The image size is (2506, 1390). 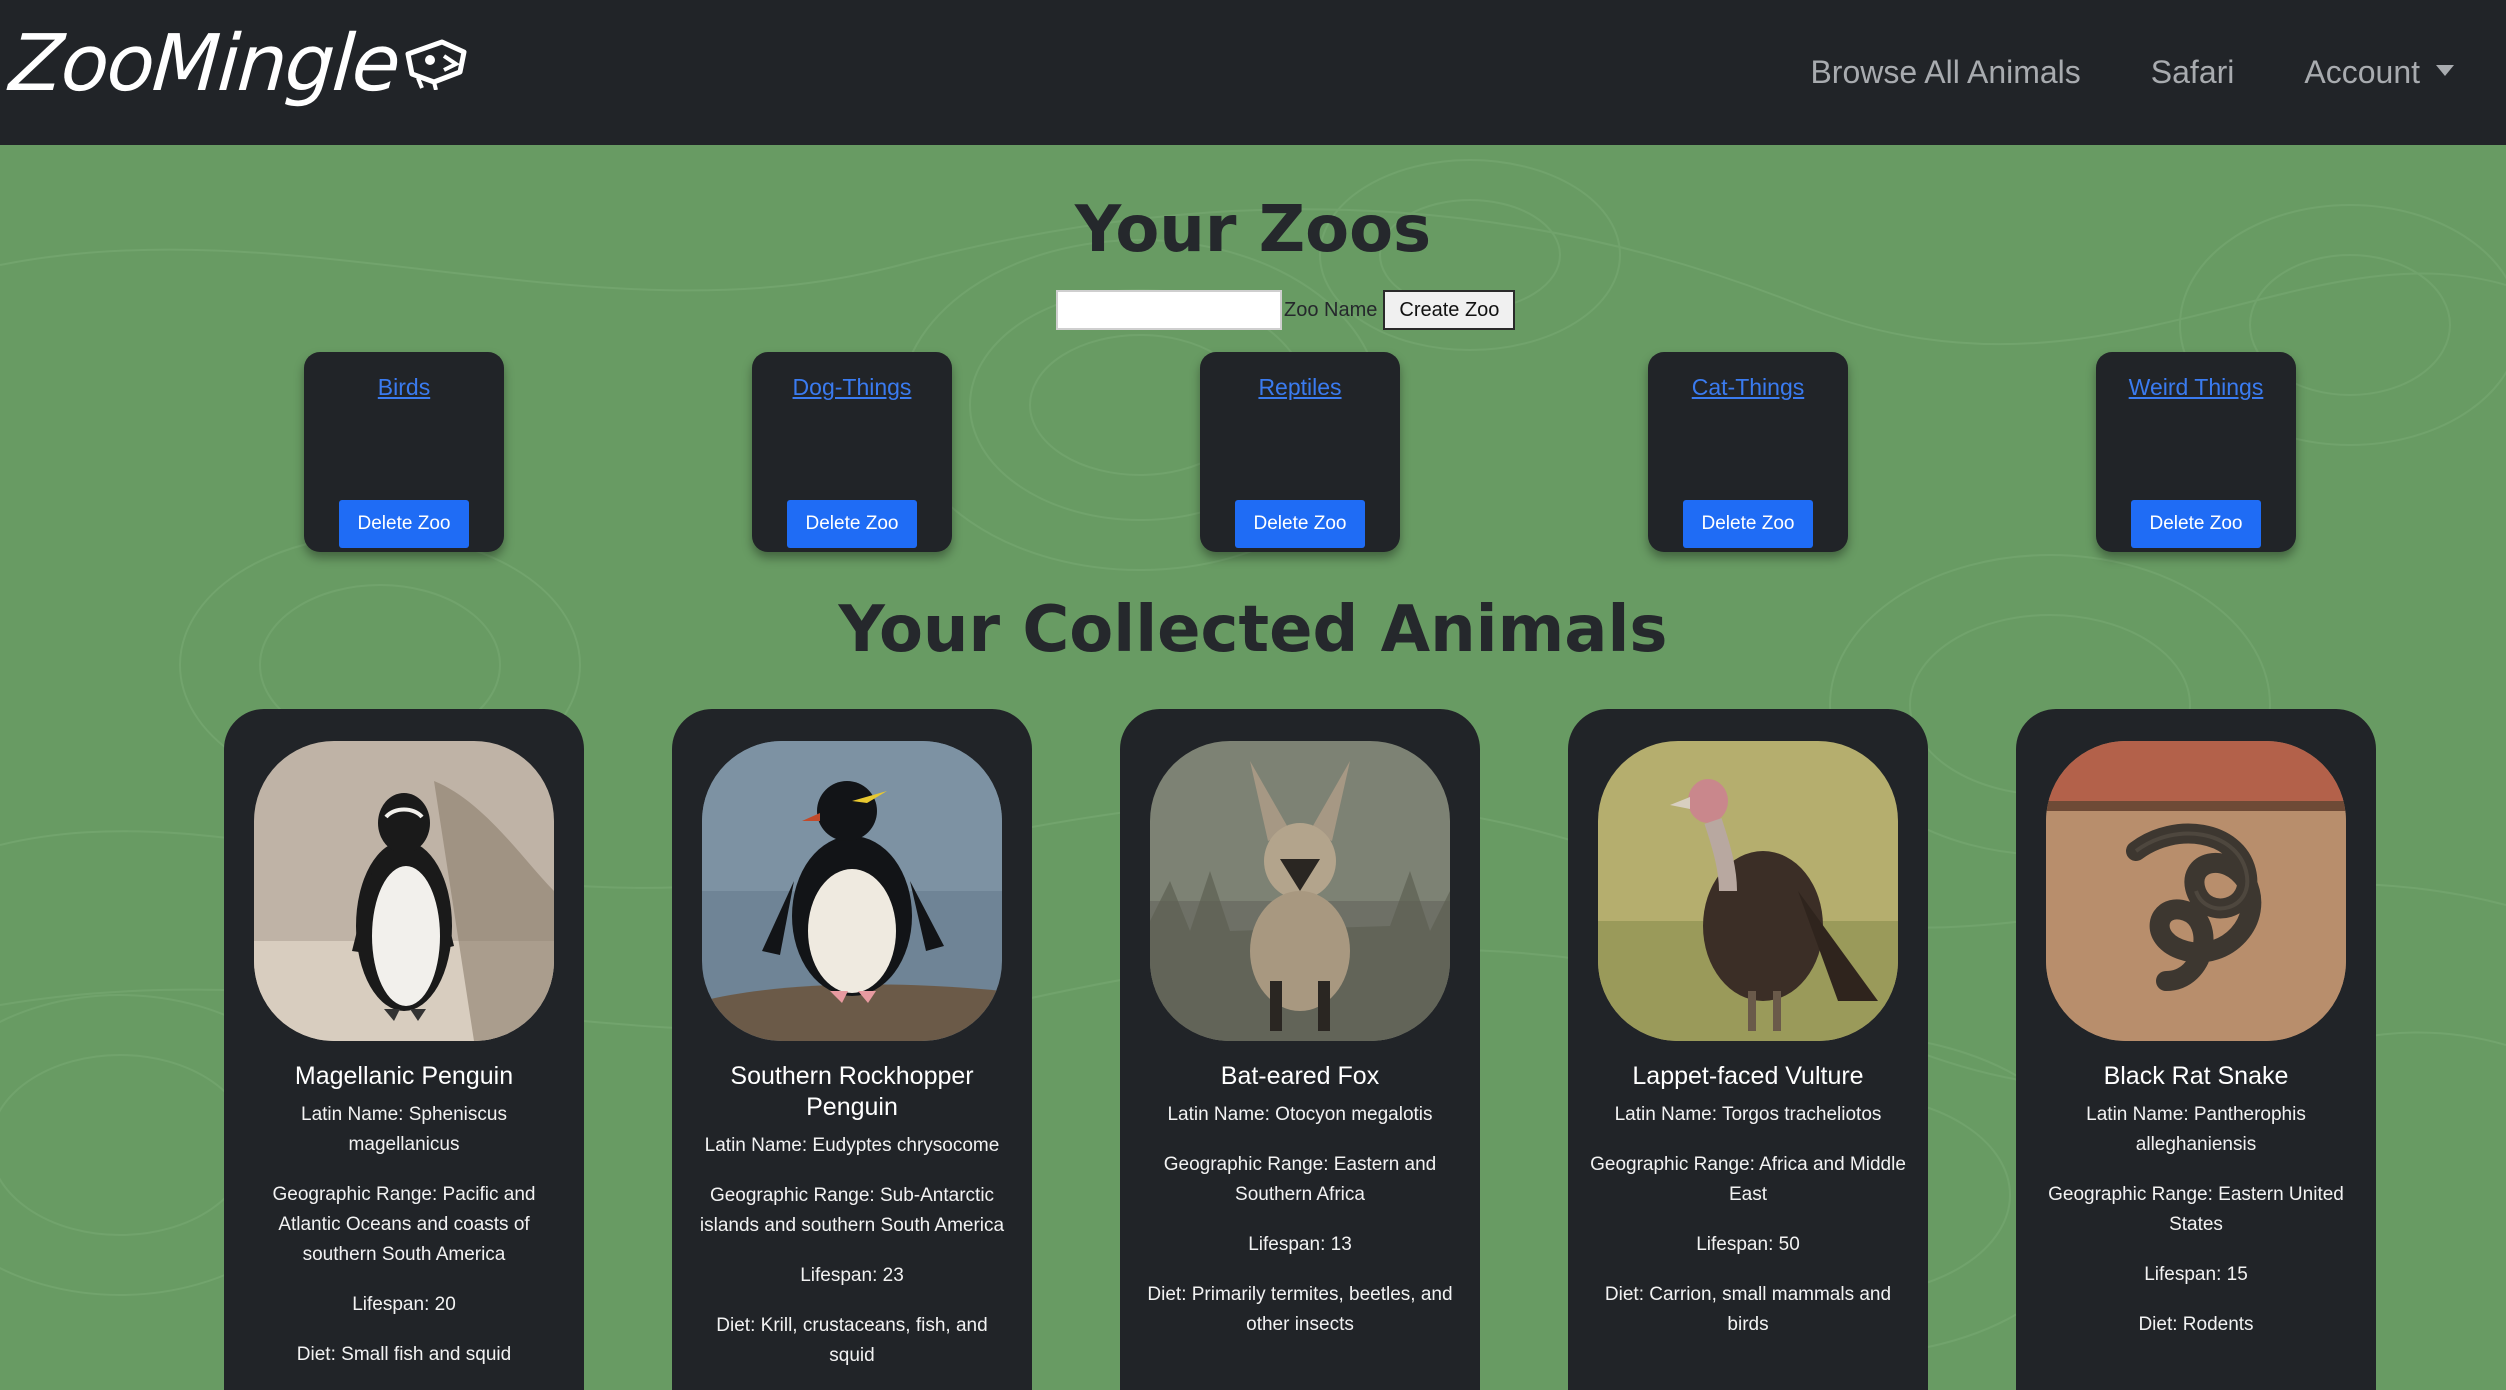 I want to click on animal-diet: Diet: Small fish and squid, so click(x=404, y=1354).